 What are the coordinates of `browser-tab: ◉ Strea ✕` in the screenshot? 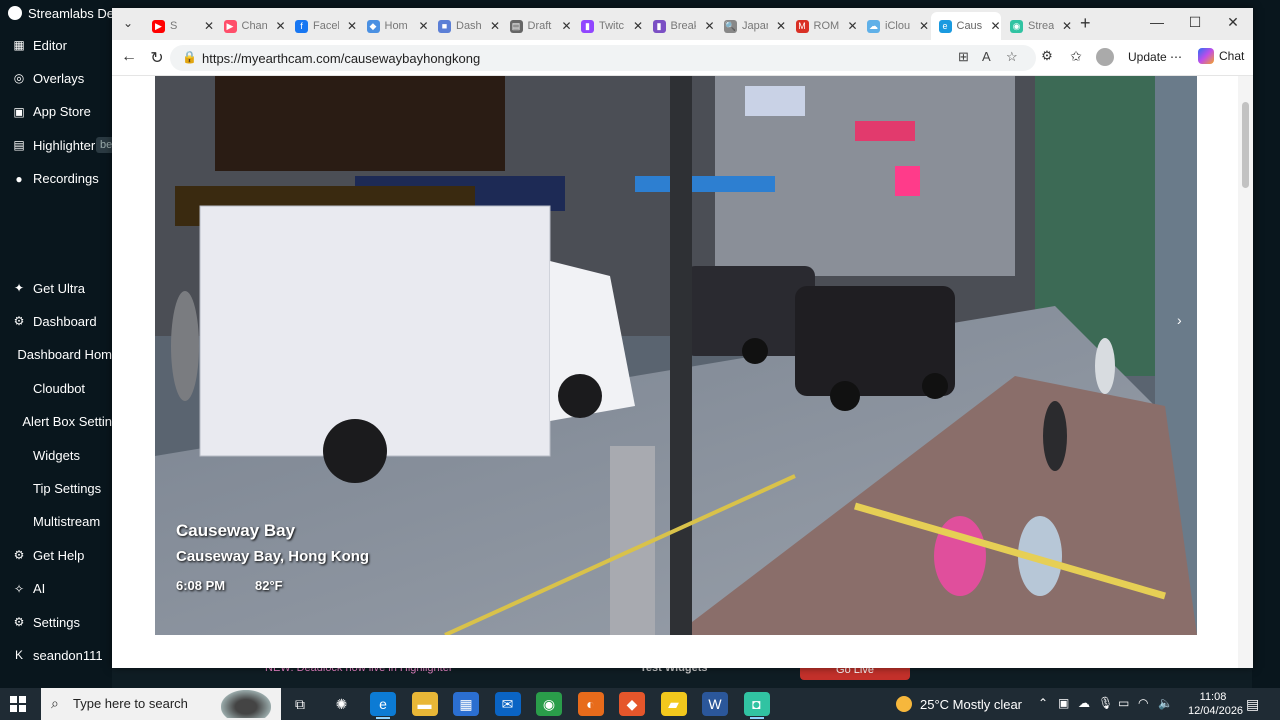 It's located at (1037, 26).